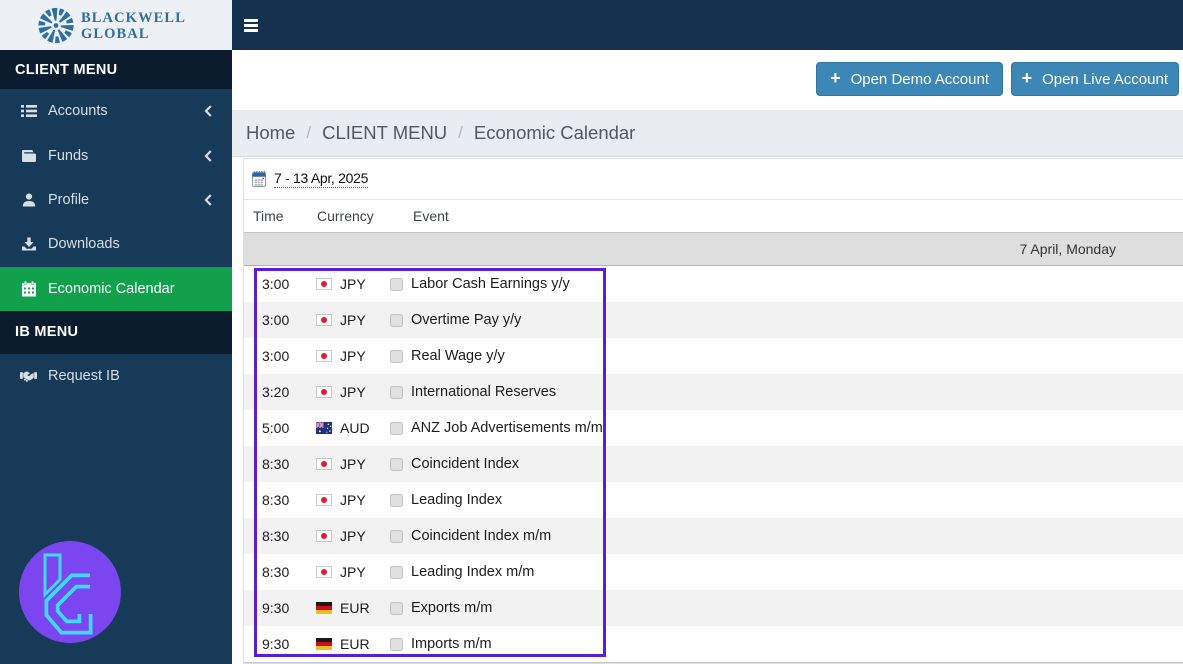  What do you see at coordinates (115, 33) in the screenshot?
I see `logo-line2: GLOBAL` at bounding box center [115, 33].